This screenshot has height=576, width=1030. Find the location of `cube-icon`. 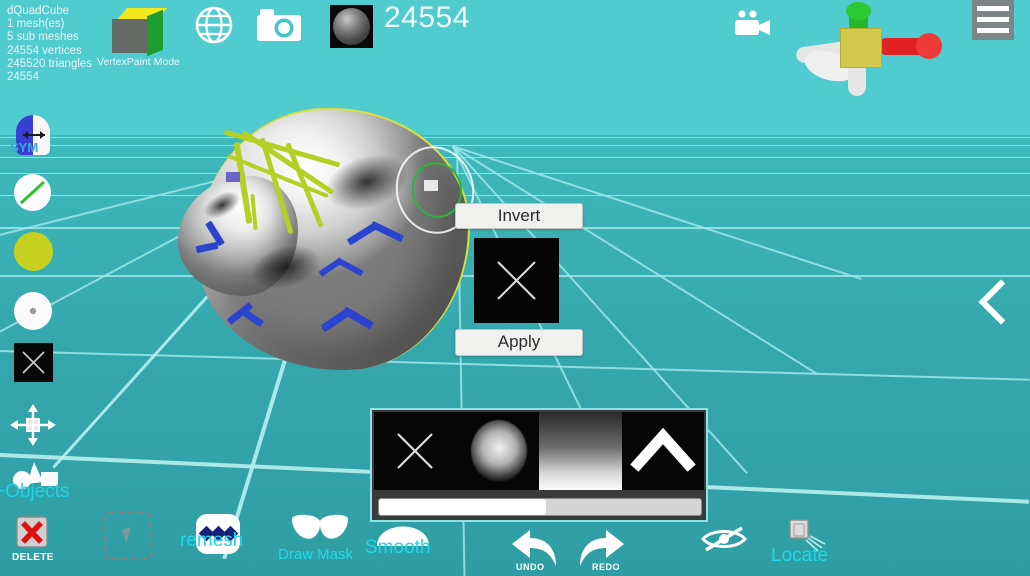

cube-icon is located at coordinates (140, 32).